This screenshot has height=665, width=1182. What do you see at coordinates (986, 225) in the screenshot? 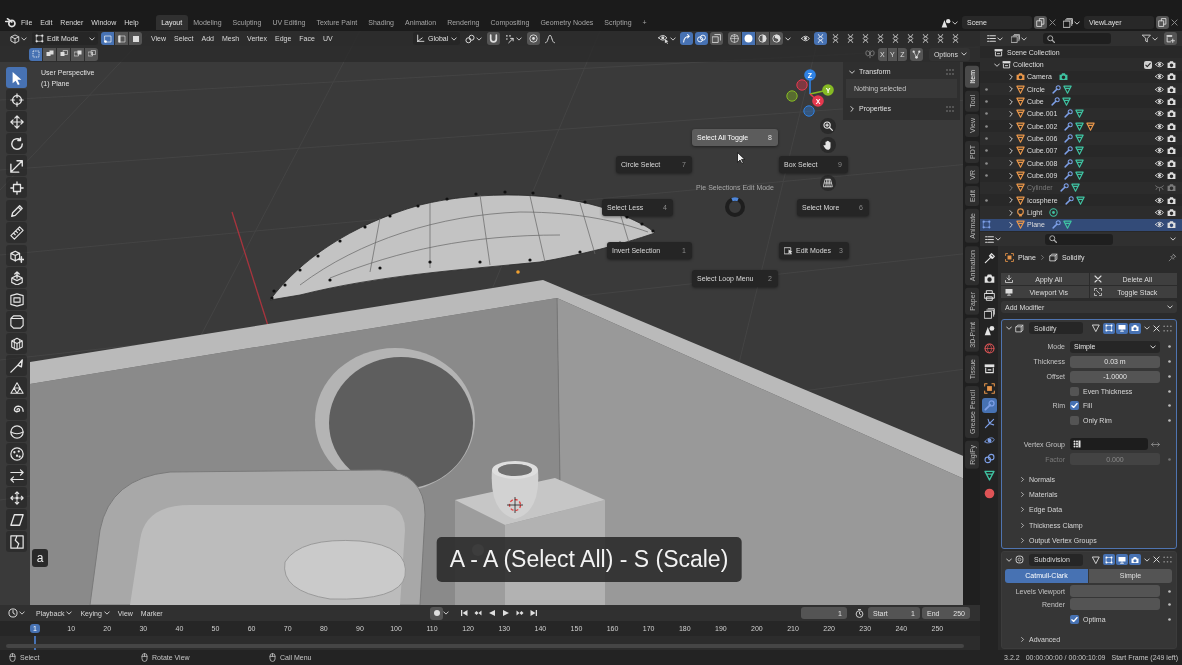
I see `vertex-square-icon` at bounding box center [986, 225].